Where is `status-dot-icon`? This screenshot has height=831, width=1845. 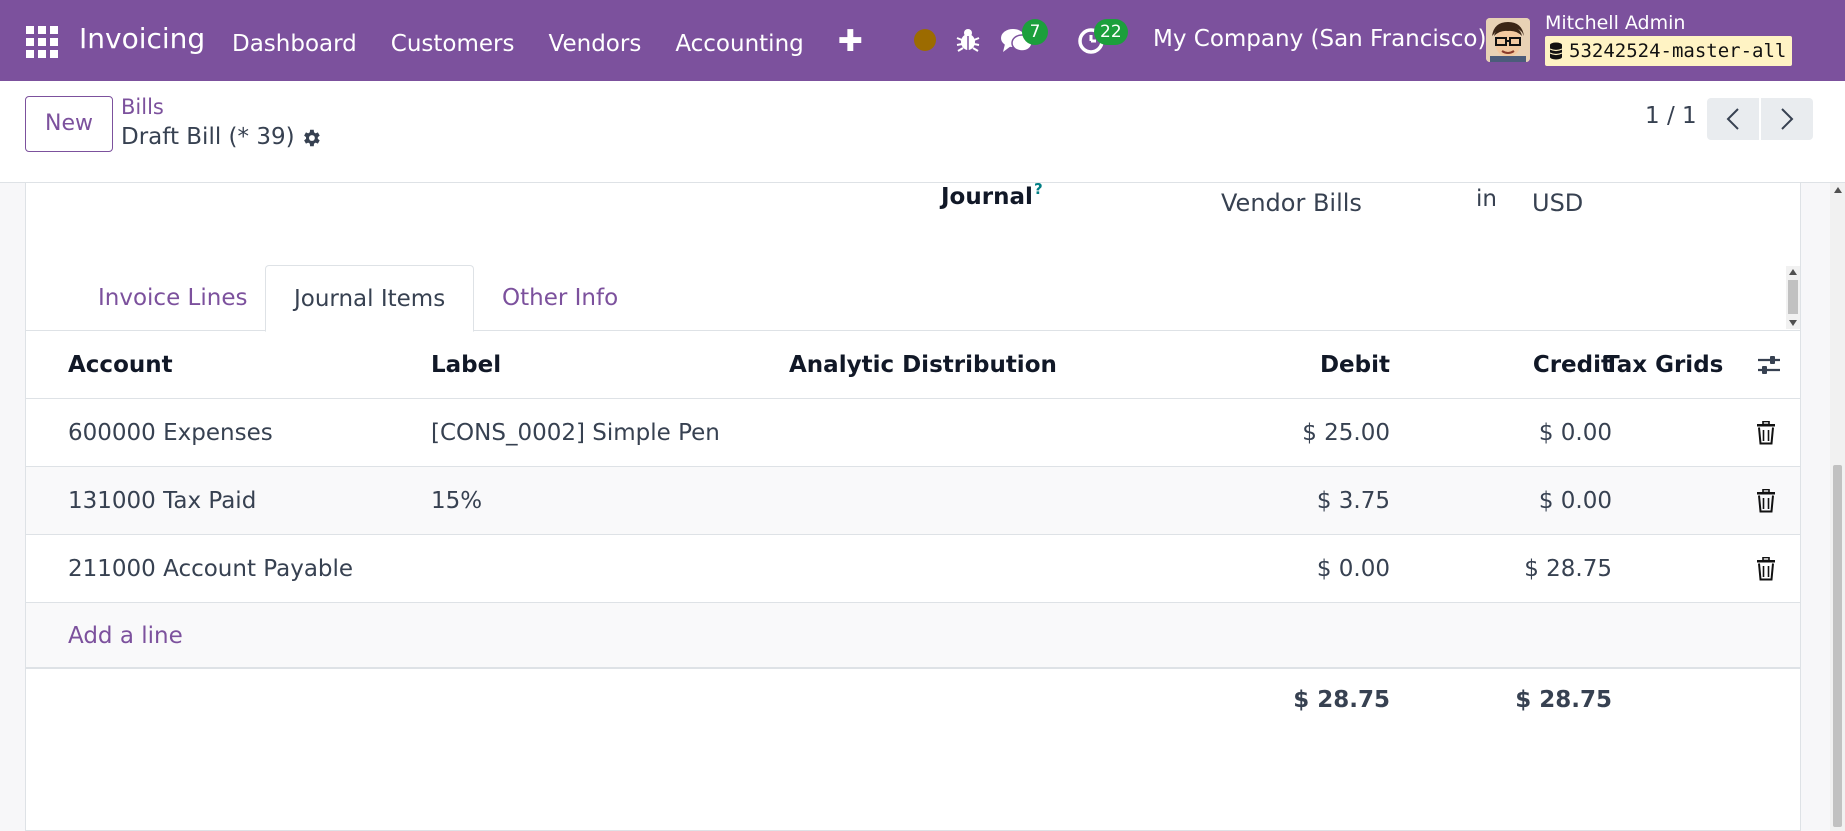 status-dot-icon is located at coordinates (925, 40).